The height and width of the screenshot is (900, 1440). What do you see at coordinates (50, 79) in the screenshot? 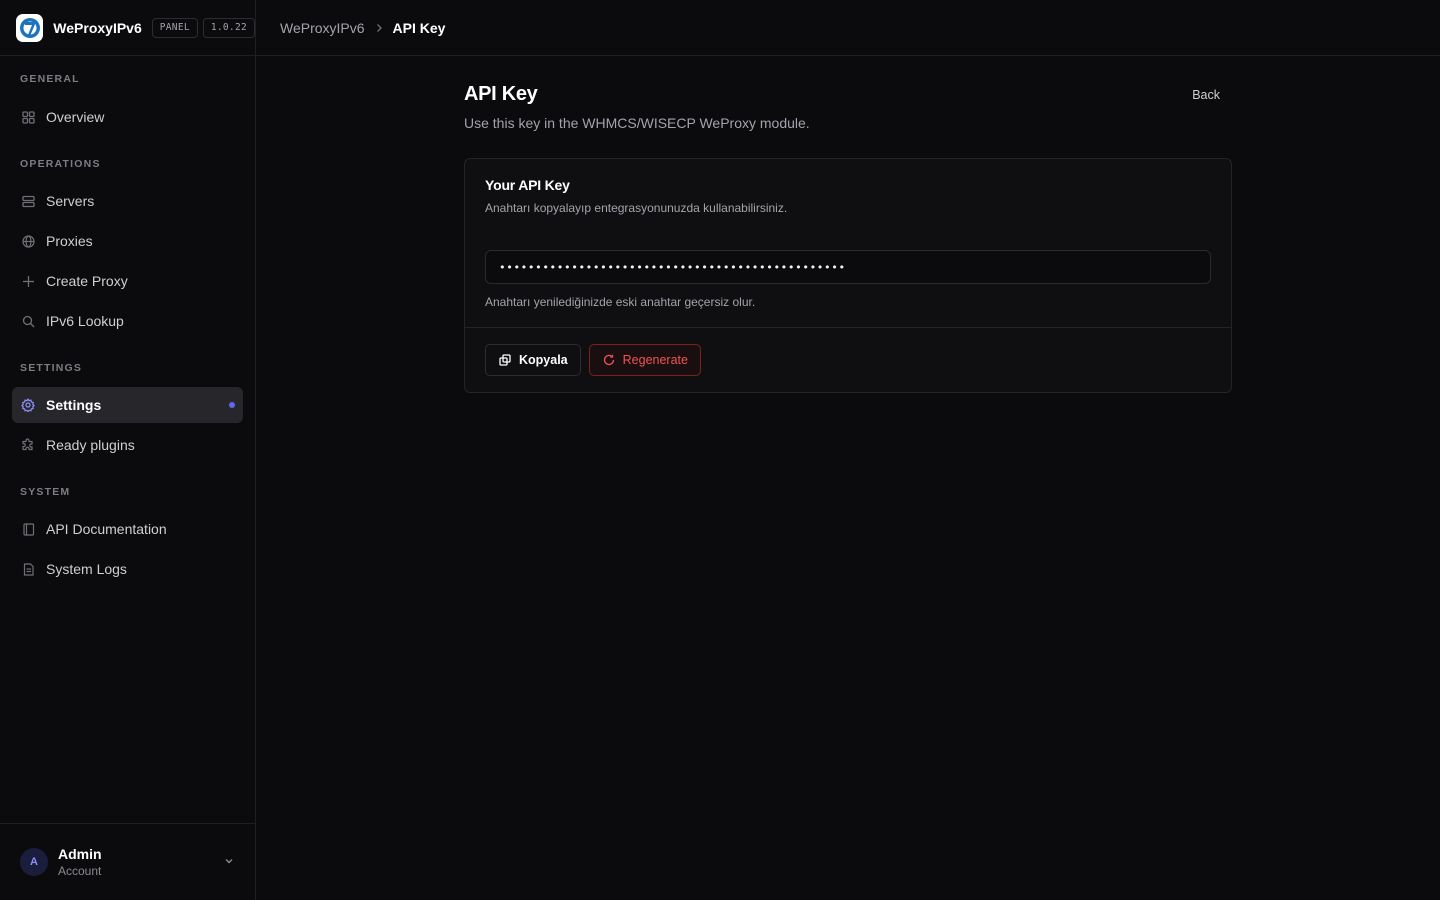
I see `nav-section-general: GENERAL` at bounding box center [50, 79].